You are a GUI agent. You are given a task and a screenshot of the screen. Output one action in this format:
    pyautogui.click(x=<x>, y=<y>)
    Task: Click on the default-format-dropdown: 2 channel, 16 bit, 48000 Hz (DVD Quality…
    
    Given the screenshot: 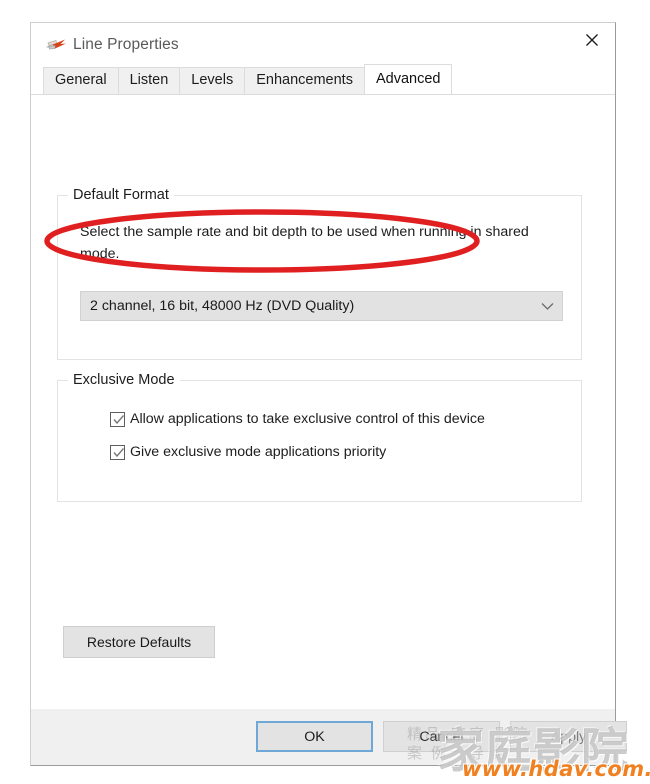 What is the action you would take?
    pyautogui.click(x=321, y=306)
    